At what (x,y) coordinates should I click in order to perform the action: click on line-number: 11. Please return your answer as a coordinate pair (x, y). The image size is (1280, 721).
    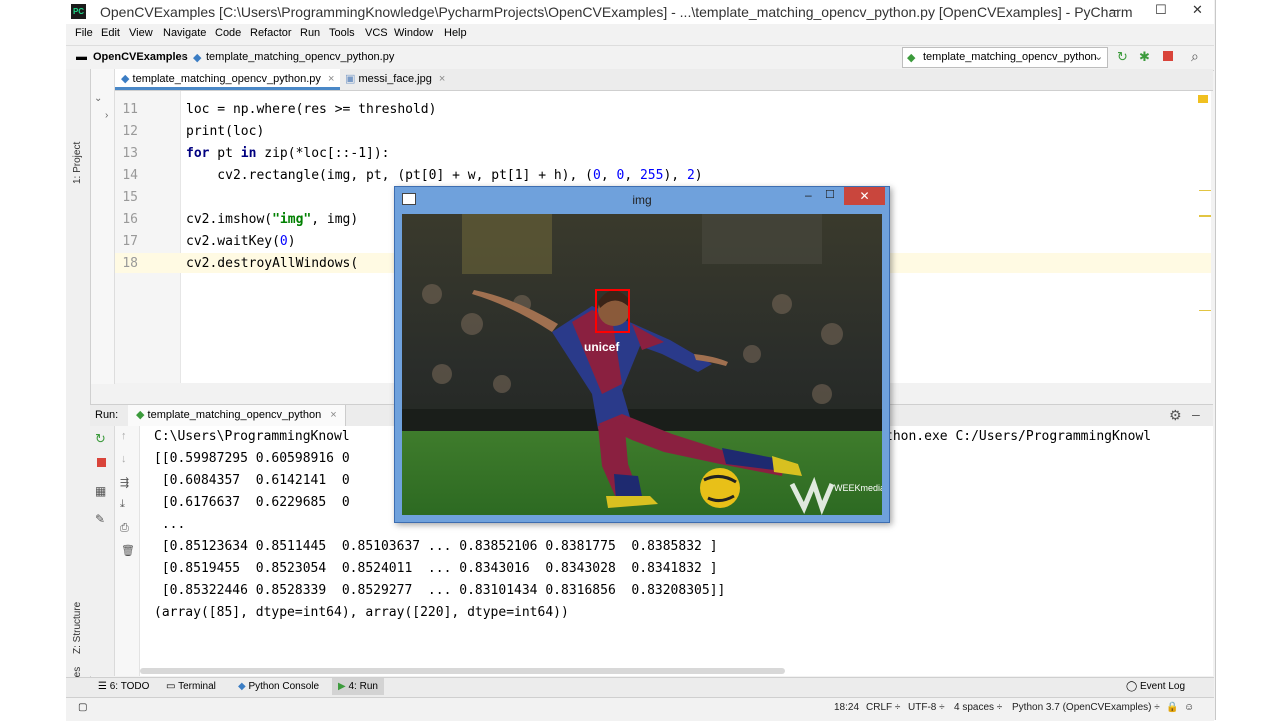
    Looking at the image, I should click on (130, 109).